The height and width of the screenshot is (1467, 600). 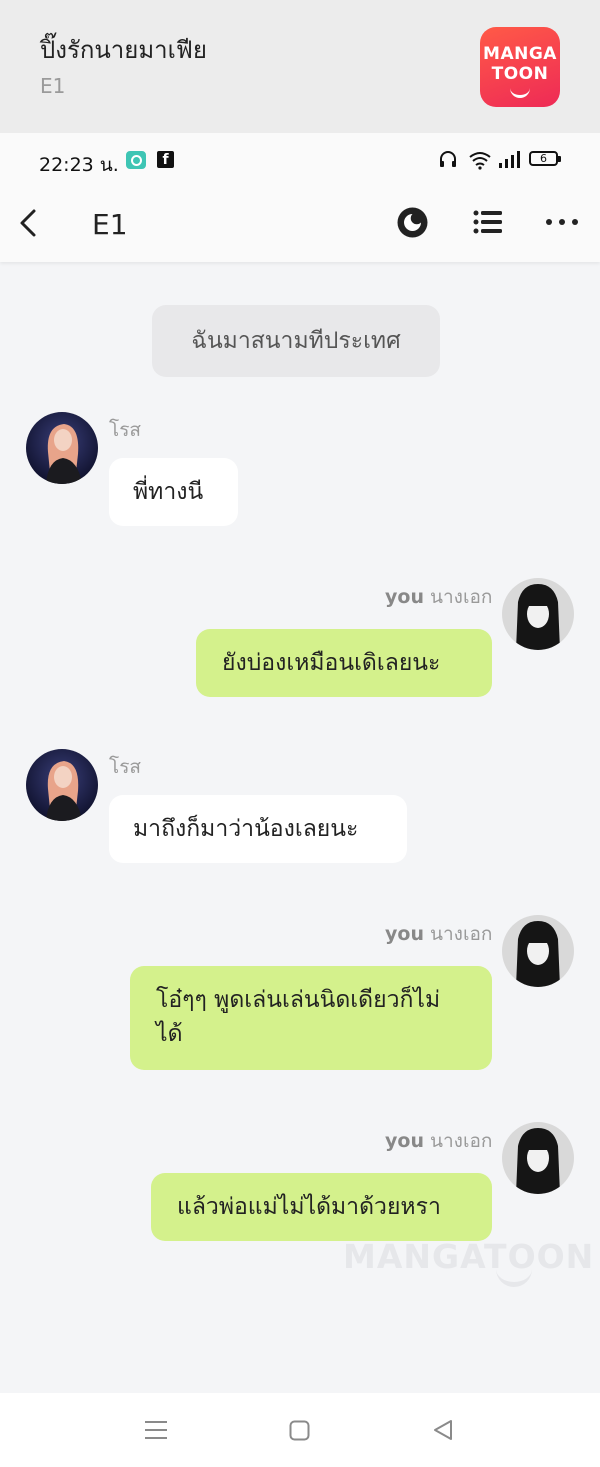 I want to click on logo-text-line2: TOON, so click(x=520, y=74).